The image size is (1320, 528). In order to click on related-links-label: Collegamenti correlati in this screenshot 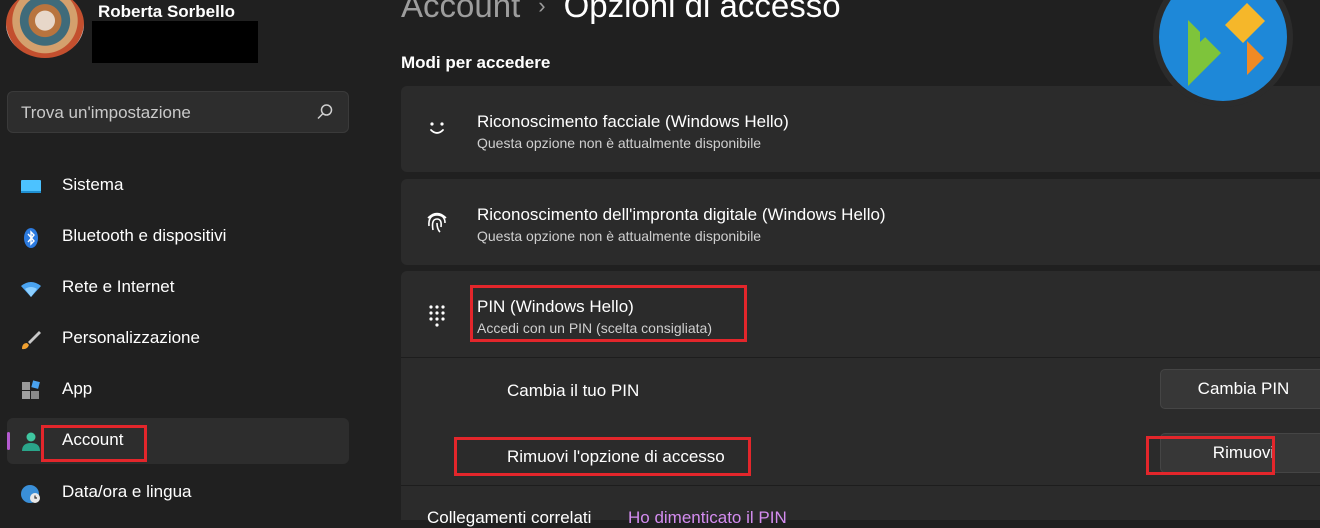, I will do `click(509, 517)`.